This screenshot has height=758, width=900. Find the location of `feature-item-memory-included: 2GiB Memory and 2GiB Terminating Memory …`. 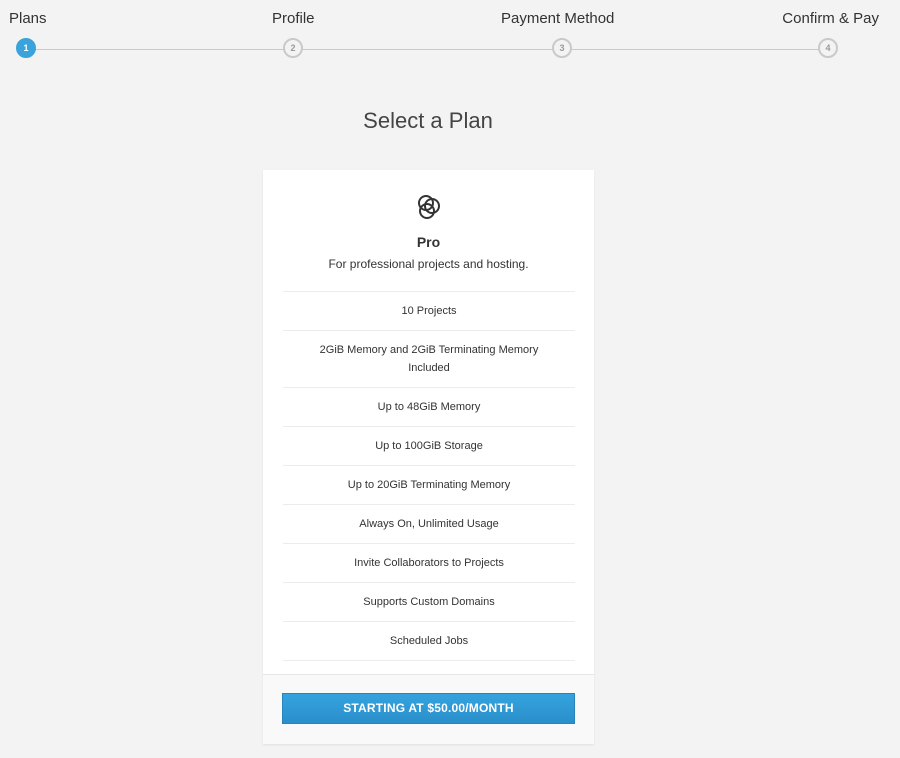

feature-item-memory-included: 2GiB Memory and 2GiB Terminating Memory … is located at coordinates (429, 359).